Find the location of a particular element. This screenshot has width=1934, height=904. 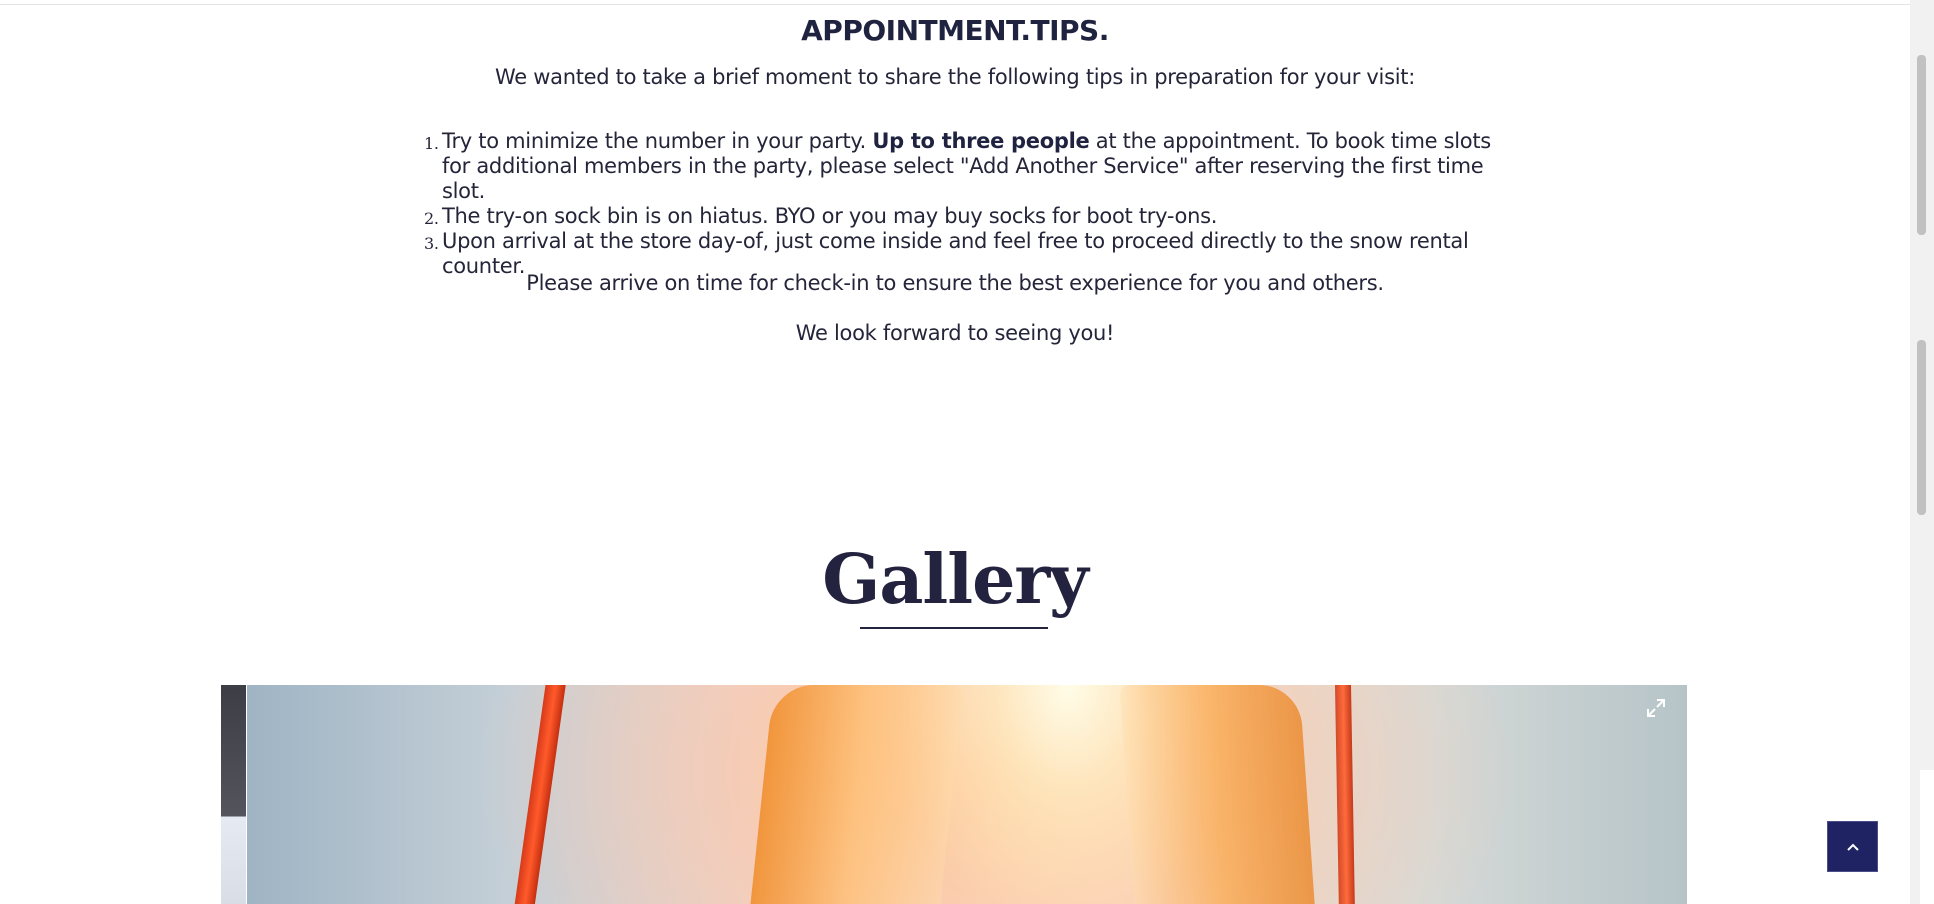

previous-slide-image is located at coordinates (233, 794).